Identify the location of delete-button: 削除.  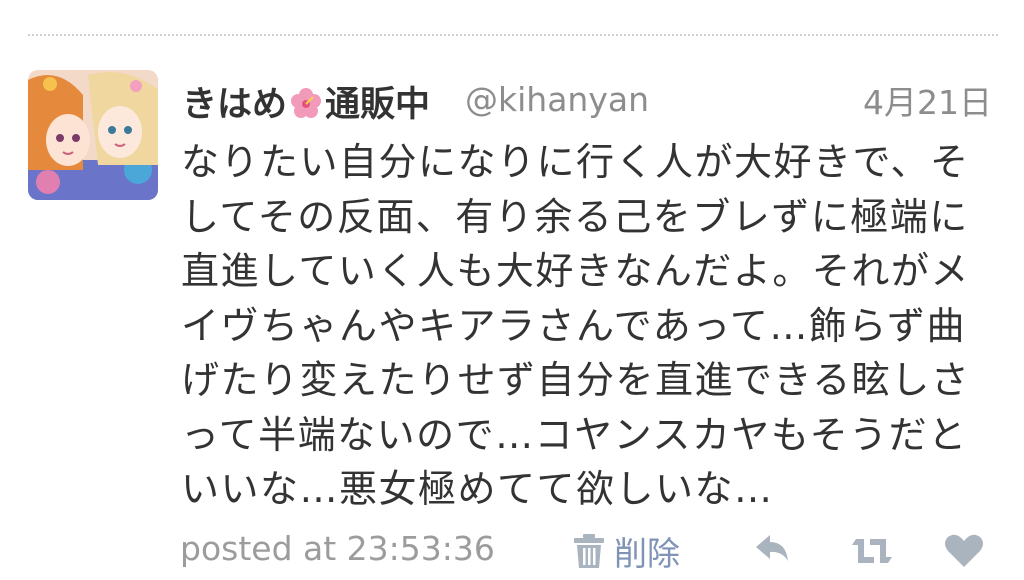
(626, 551).